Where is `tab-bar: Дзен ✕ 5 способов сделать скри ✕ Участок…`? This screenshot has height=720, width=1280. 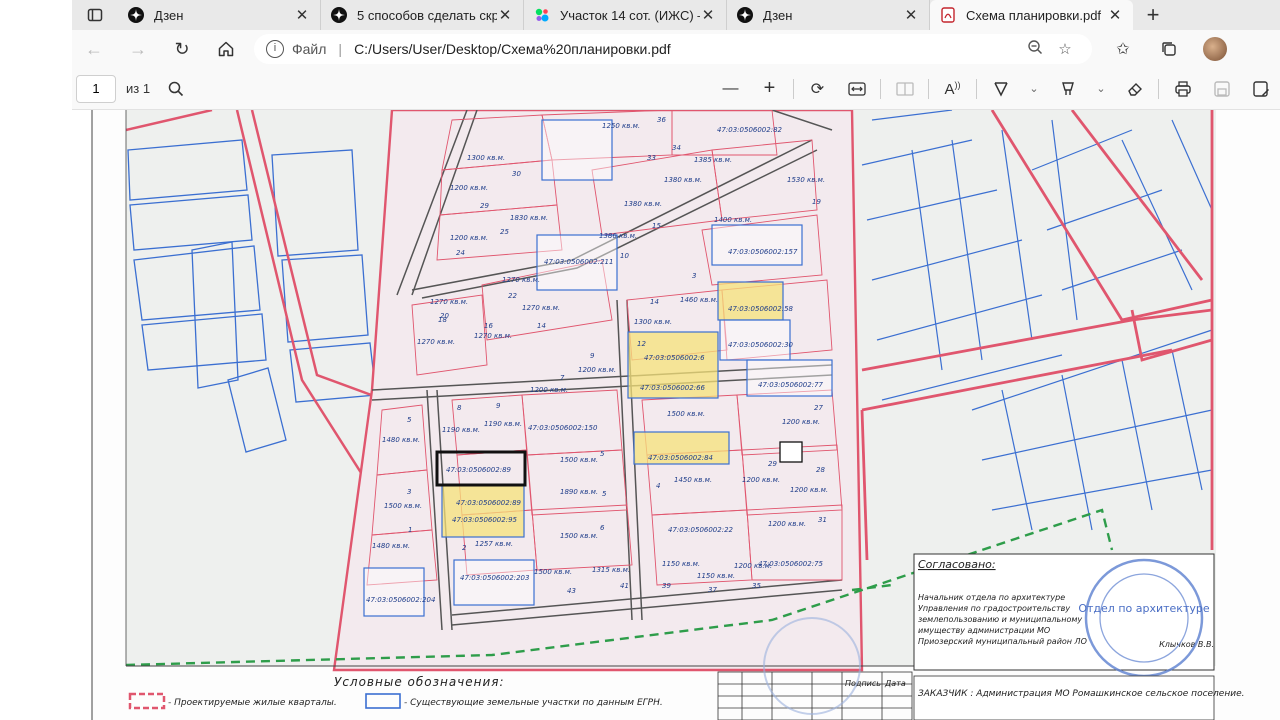 tab-bar: Дзен ✕ 5 способов сделать скри ✕ Участок… is located at coordinates (676, 15).